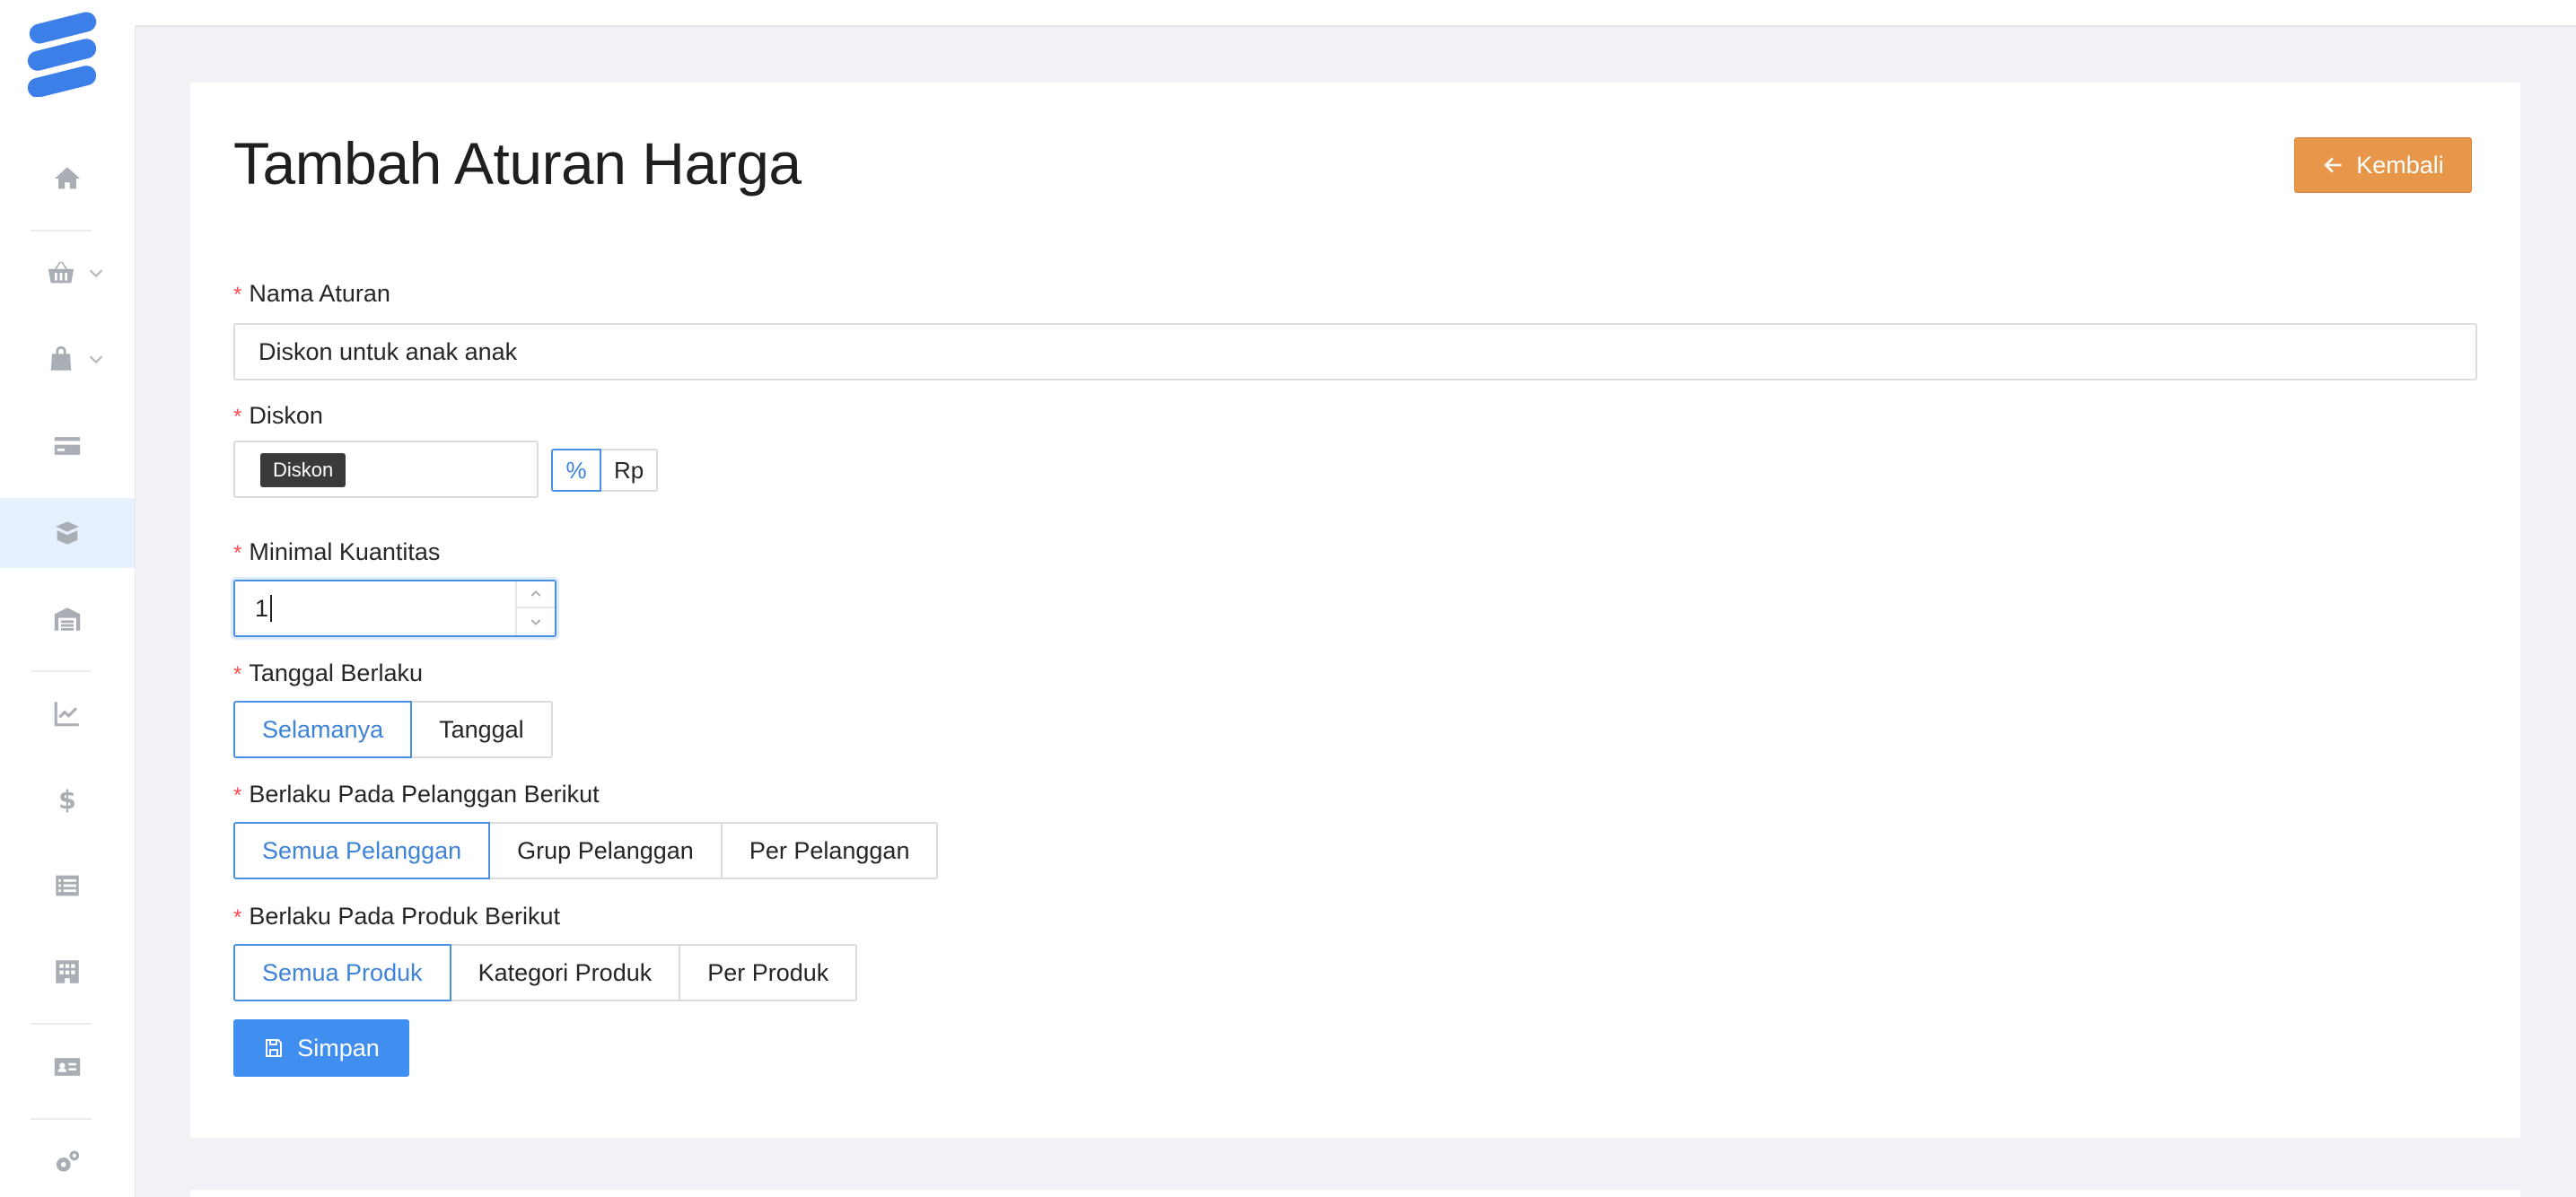 The image size is (2576, 1197). I want to click on increment-button, so click(536, 595).